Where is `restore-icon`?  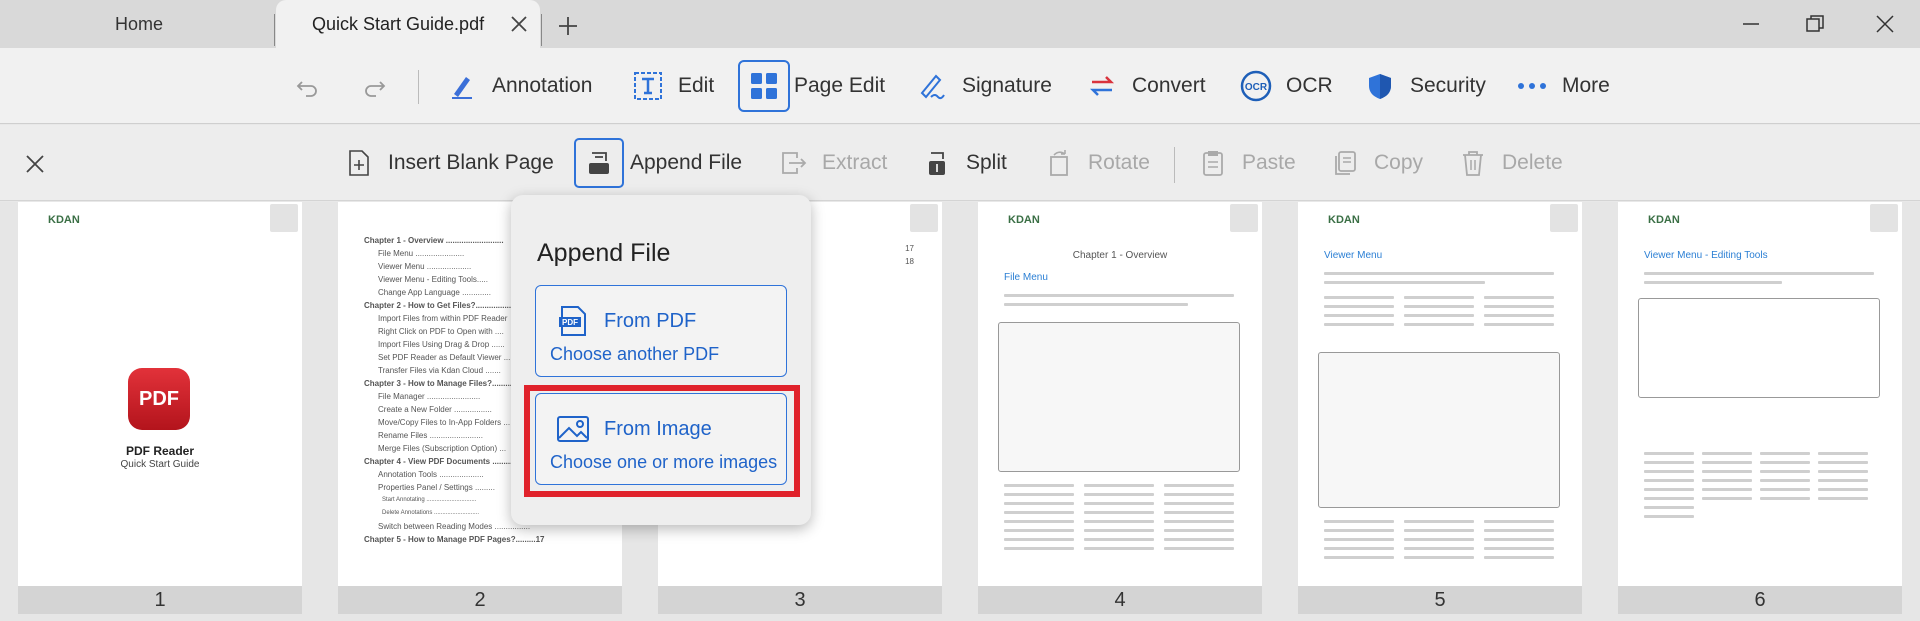
restore-icon is located at coordinates (1815, 24).